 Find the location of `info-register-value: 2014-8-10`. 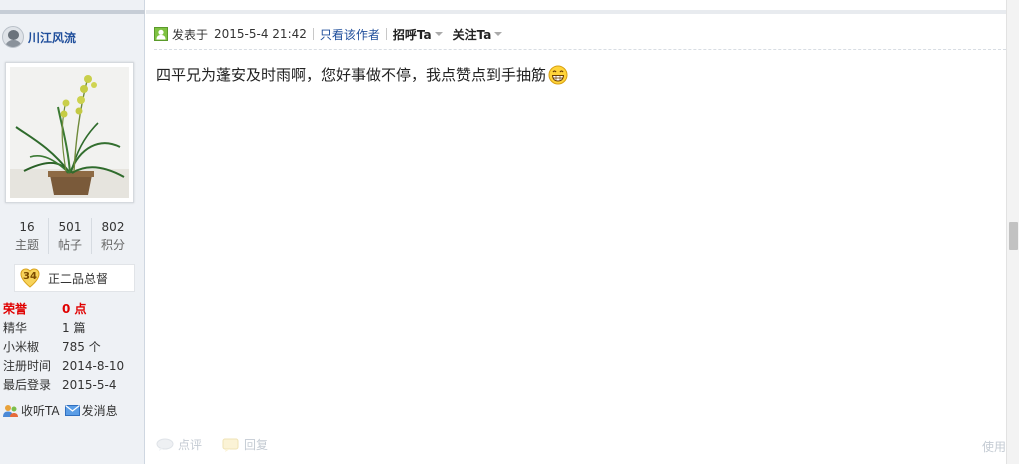

info-register-value: 2014-8-10 is located at coordinates (93, 366).